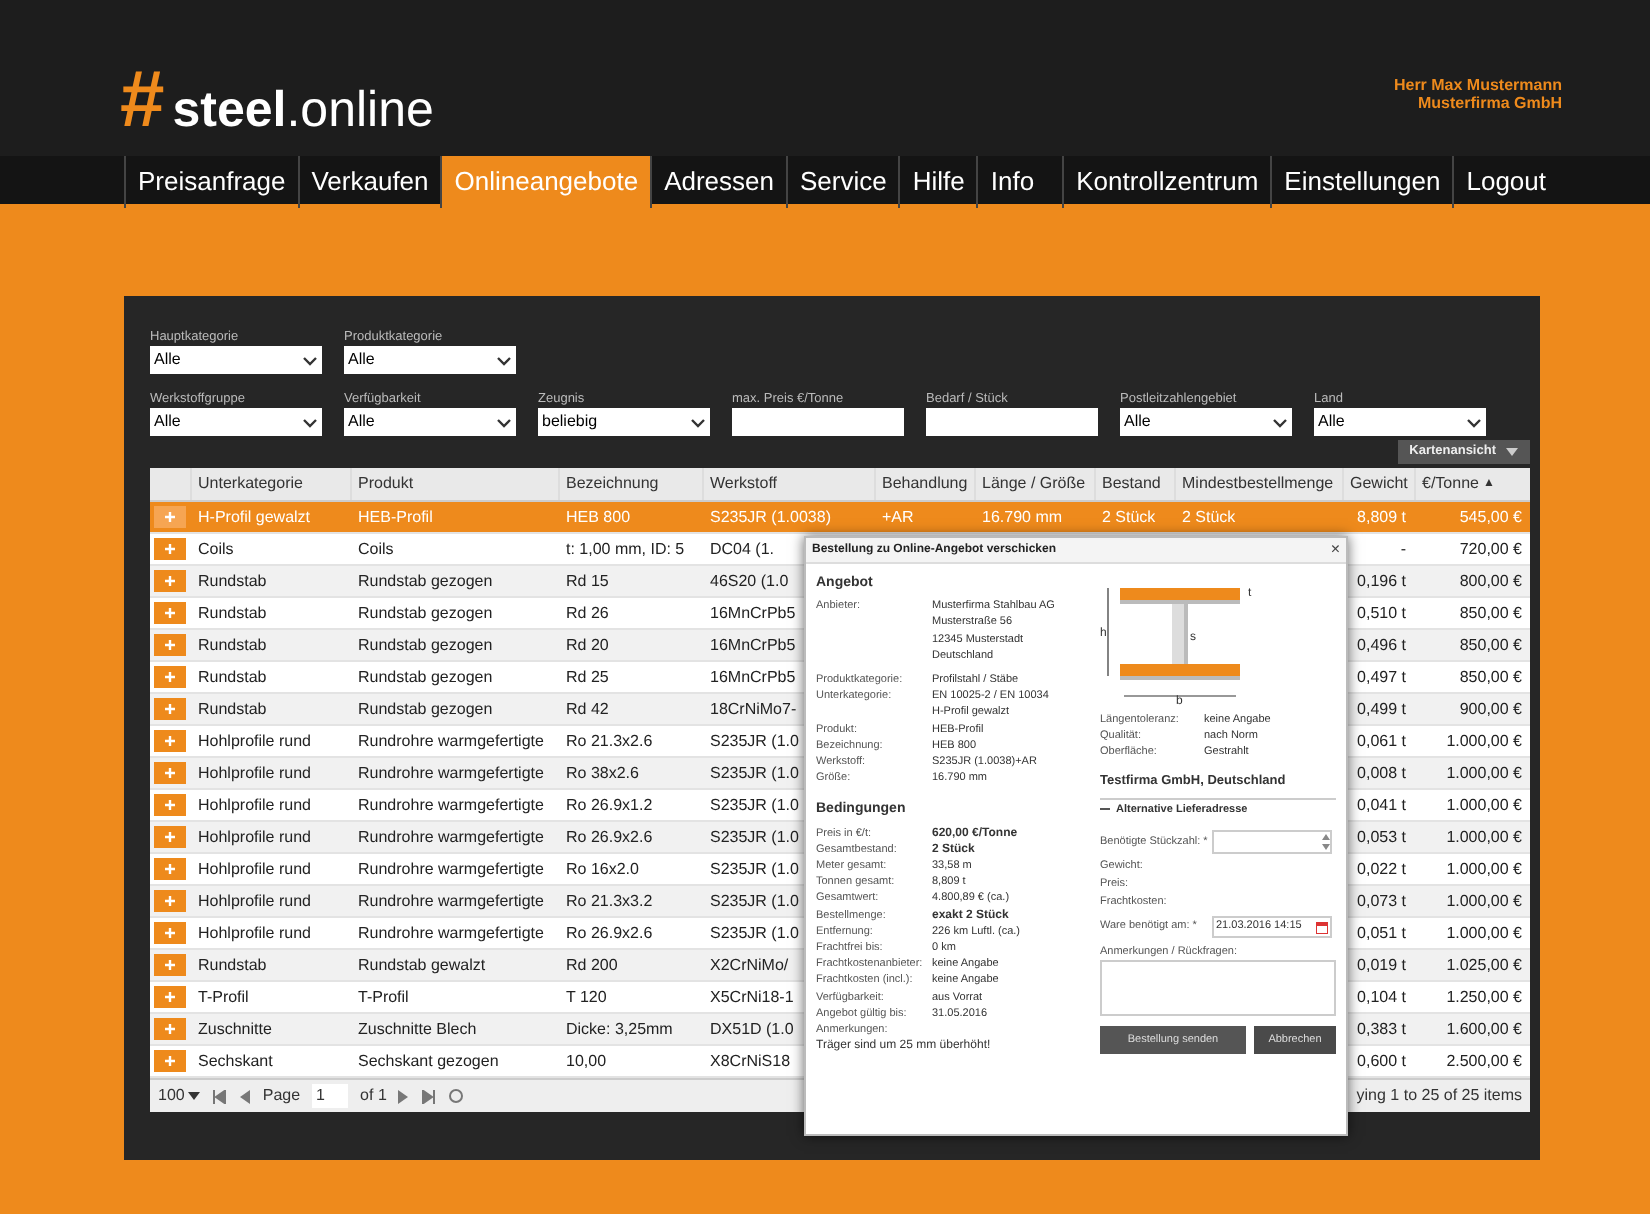  Describe the element at coordinates (1381, 804) in the screenshot. I see `table-cell: 0,041 t` at that location.